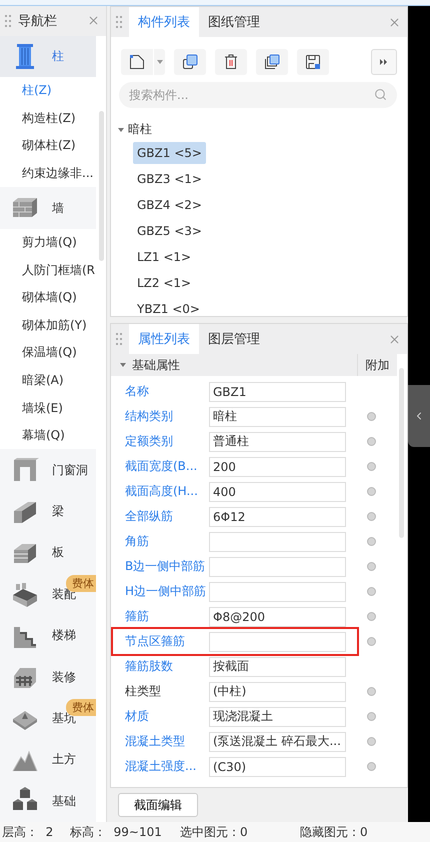 The image size is (430, 842). Describe the element at coordinates (164, 22) in the screenshot. I see `panel-tab: 构件列表` at that location.